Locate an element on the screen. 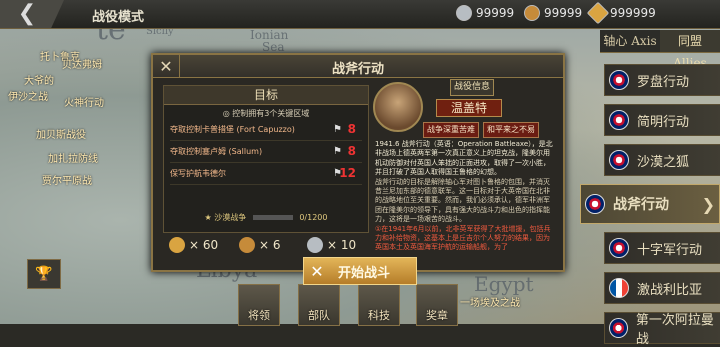 The width and height of the screenshot is (720, 347). reward-sun: × 60 is located at coordinates (193, 245).